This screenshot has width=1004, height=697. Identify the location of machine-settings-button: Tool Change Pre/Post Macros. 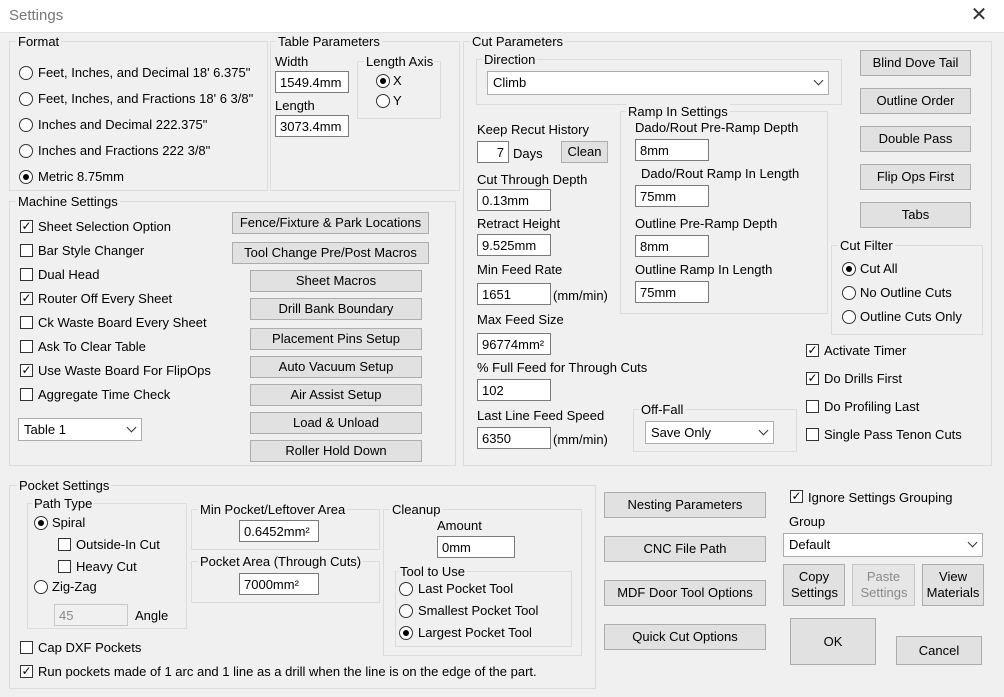
(330, 253).